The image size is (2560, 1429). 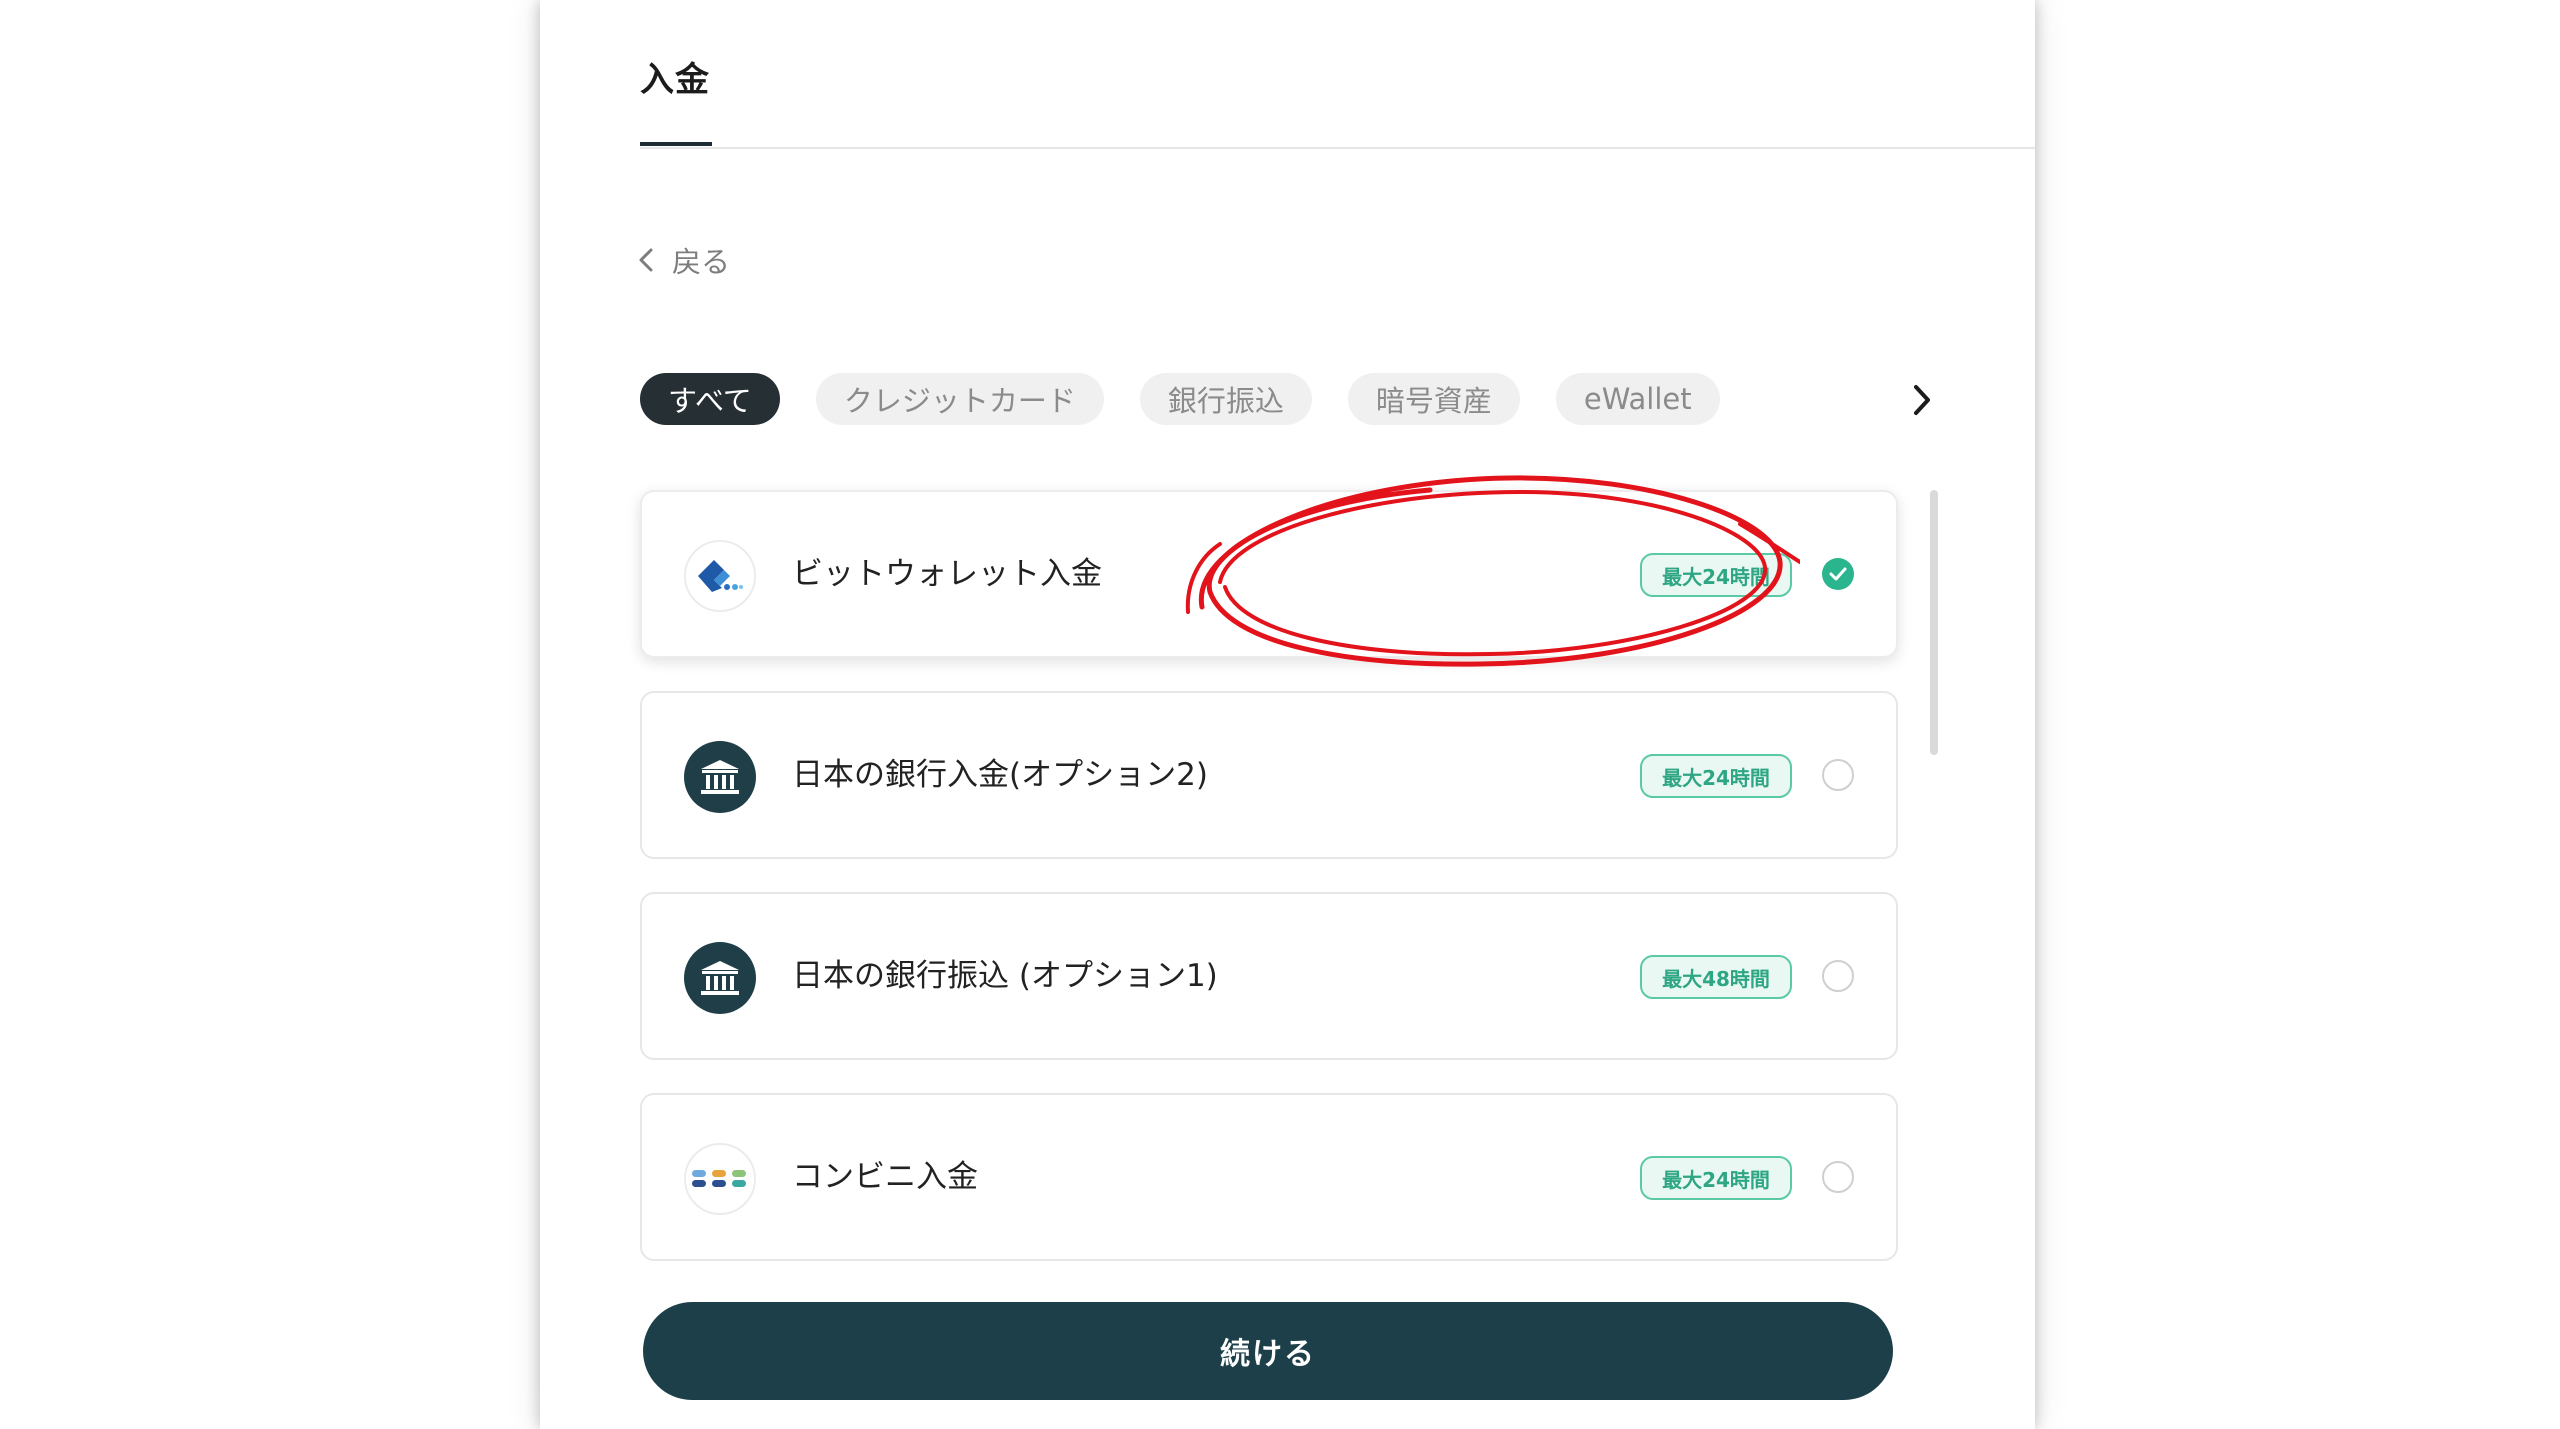 What do you see at coordinates (1269, 775) in the screenshot?
I see `payment-method-japan-bank-option2: 日本の銀行入金(オプション2) 最大24時間` at bounding box center [1269, 775].